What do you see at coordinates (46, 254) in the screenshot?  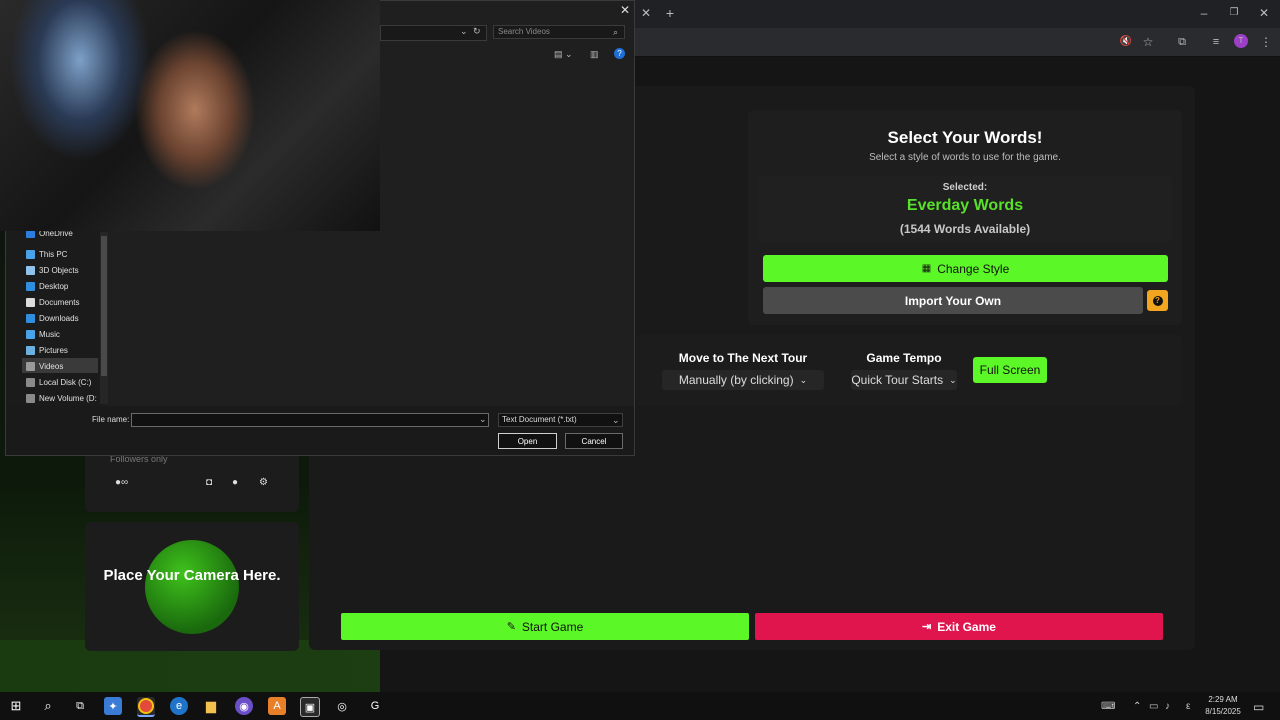 I see `nav-item-this-pc: This PC` at bounding box center [46, 254].